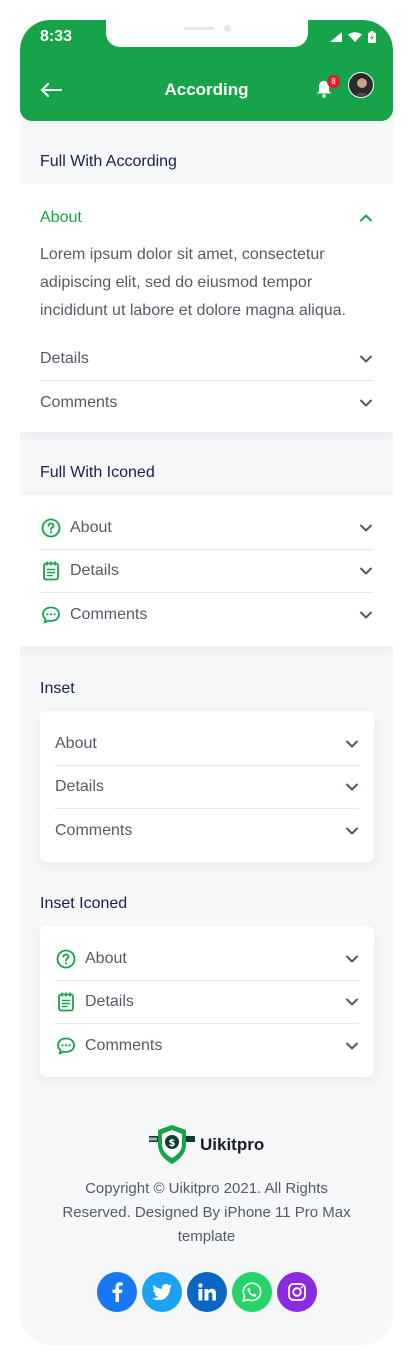 Image resolution: width=414 pixels, height=1365 pixels. I want to click on status-icons, so click(353, 37).